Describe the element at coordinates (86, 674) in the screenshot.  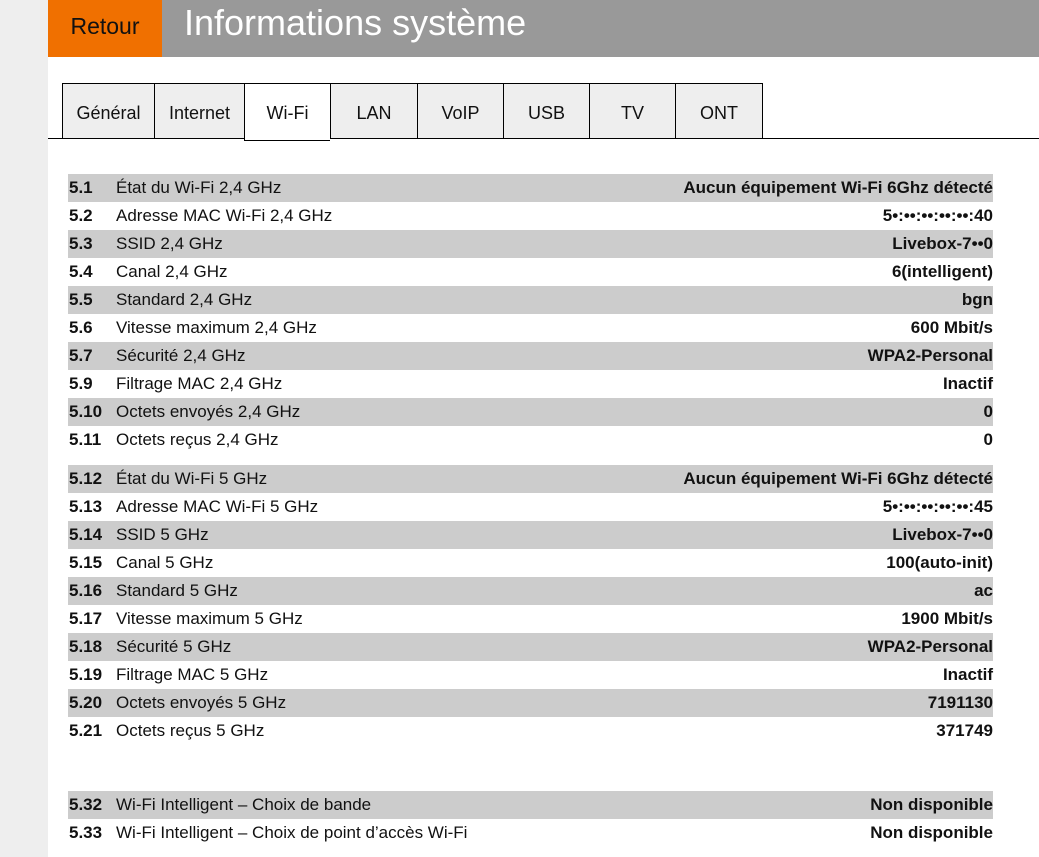
I see `row-number: 5.19` at that location.